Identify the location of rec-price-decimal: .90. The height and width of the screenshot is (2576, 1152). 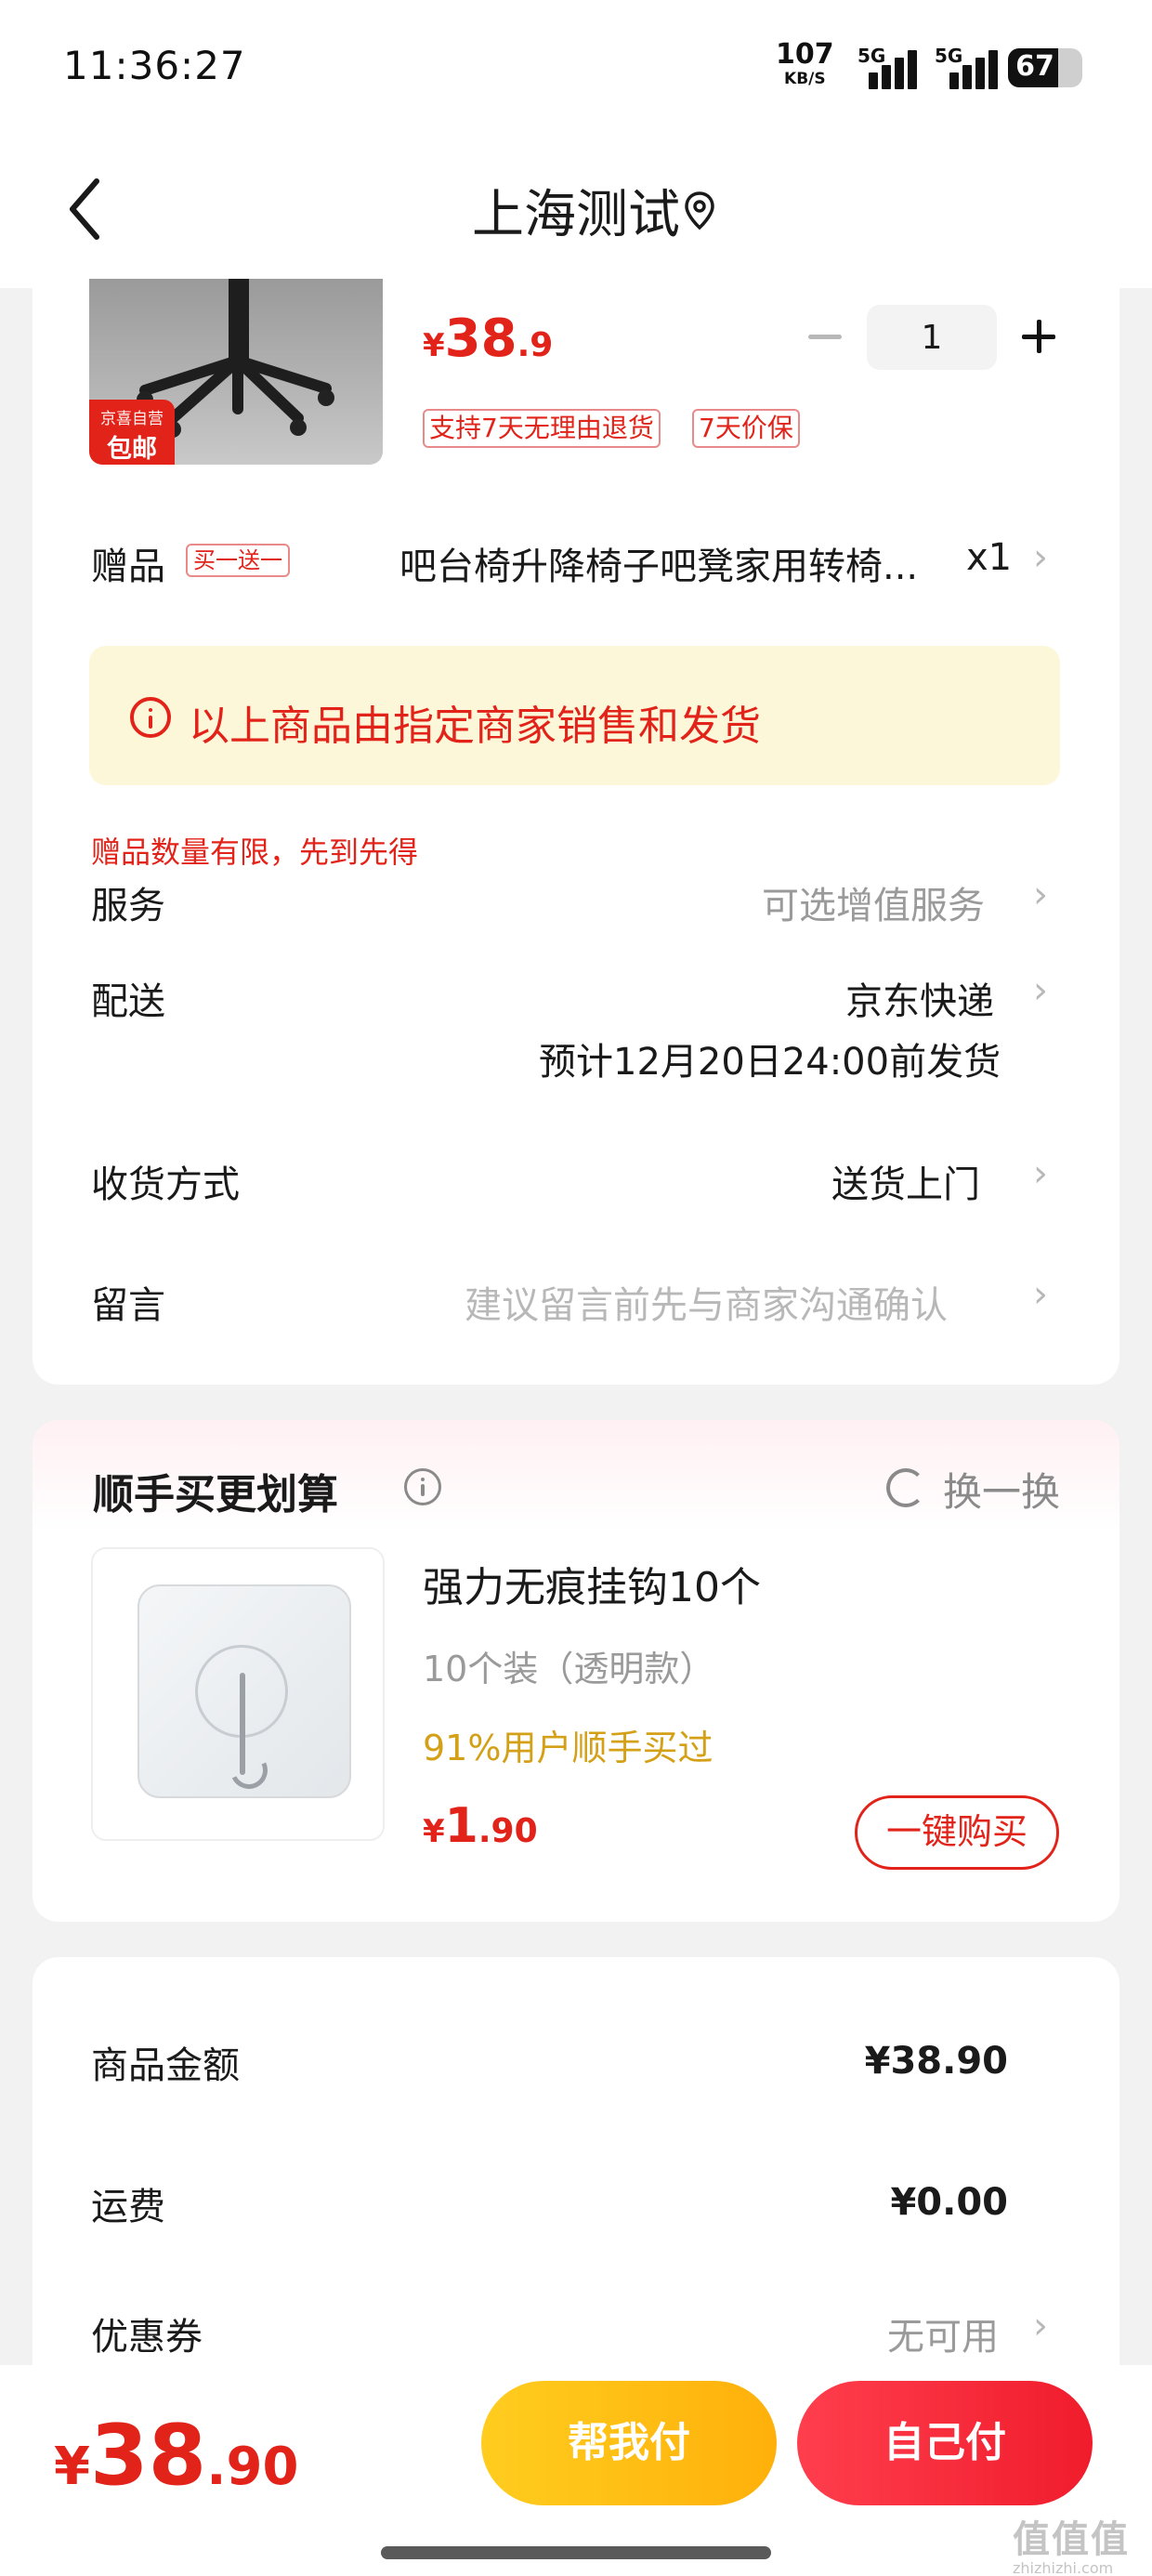
(508, 1831).